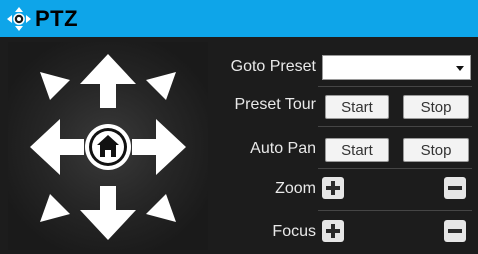 Image resolution: width=478 pixels, height=254 pixels. I want to click on arrow-up-left-icon, so click(55, 86).